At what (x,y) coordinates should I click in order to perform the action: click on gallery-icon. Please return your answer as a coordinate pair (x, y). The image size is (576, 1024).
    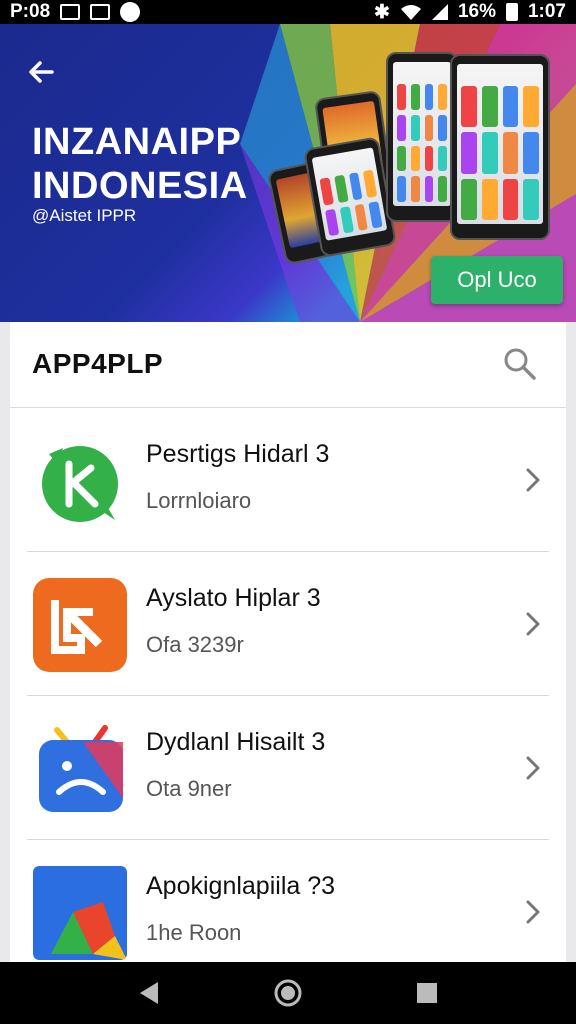
    Looking at the image, I should click on (100, 12).